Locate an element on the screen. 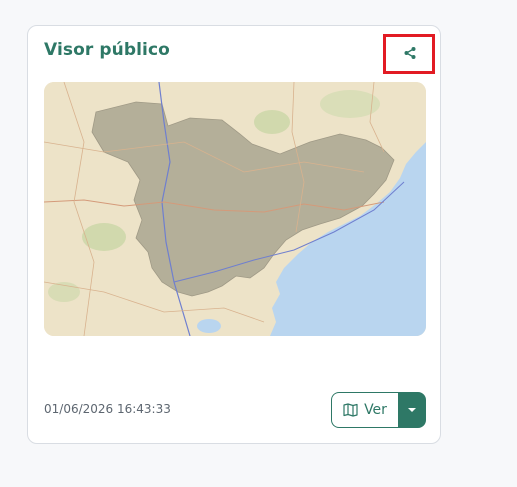 This screenshot has height=487, width=517. share-button is located at coordinates (410, 53).